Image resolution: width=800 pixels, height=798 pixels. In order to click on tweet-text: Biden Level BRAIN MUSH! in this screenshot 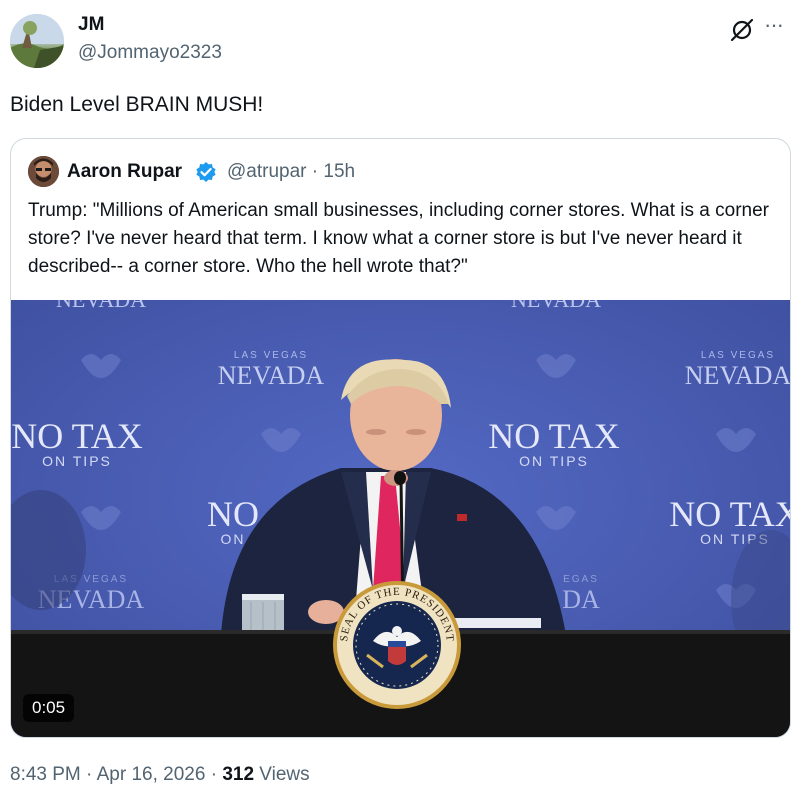, I will do `click(137, 104)`.